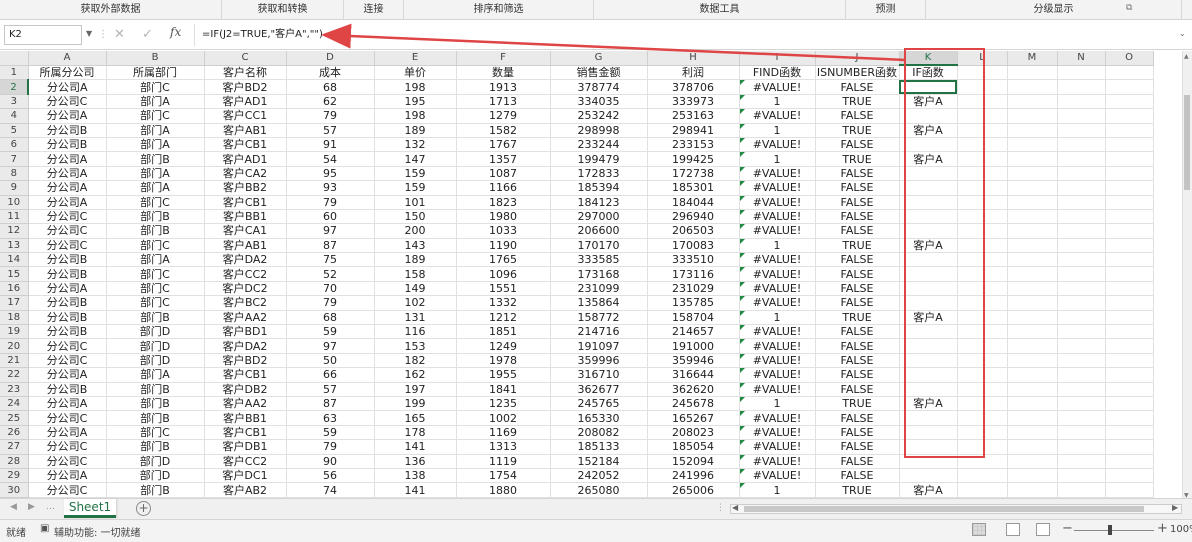 Image resolution: width=1192 pixels, height=542 pixels. What do you see at coordinates (1032, 303) in the screenshot?
I see `cell-M17` at bounding box center [1032, 303].